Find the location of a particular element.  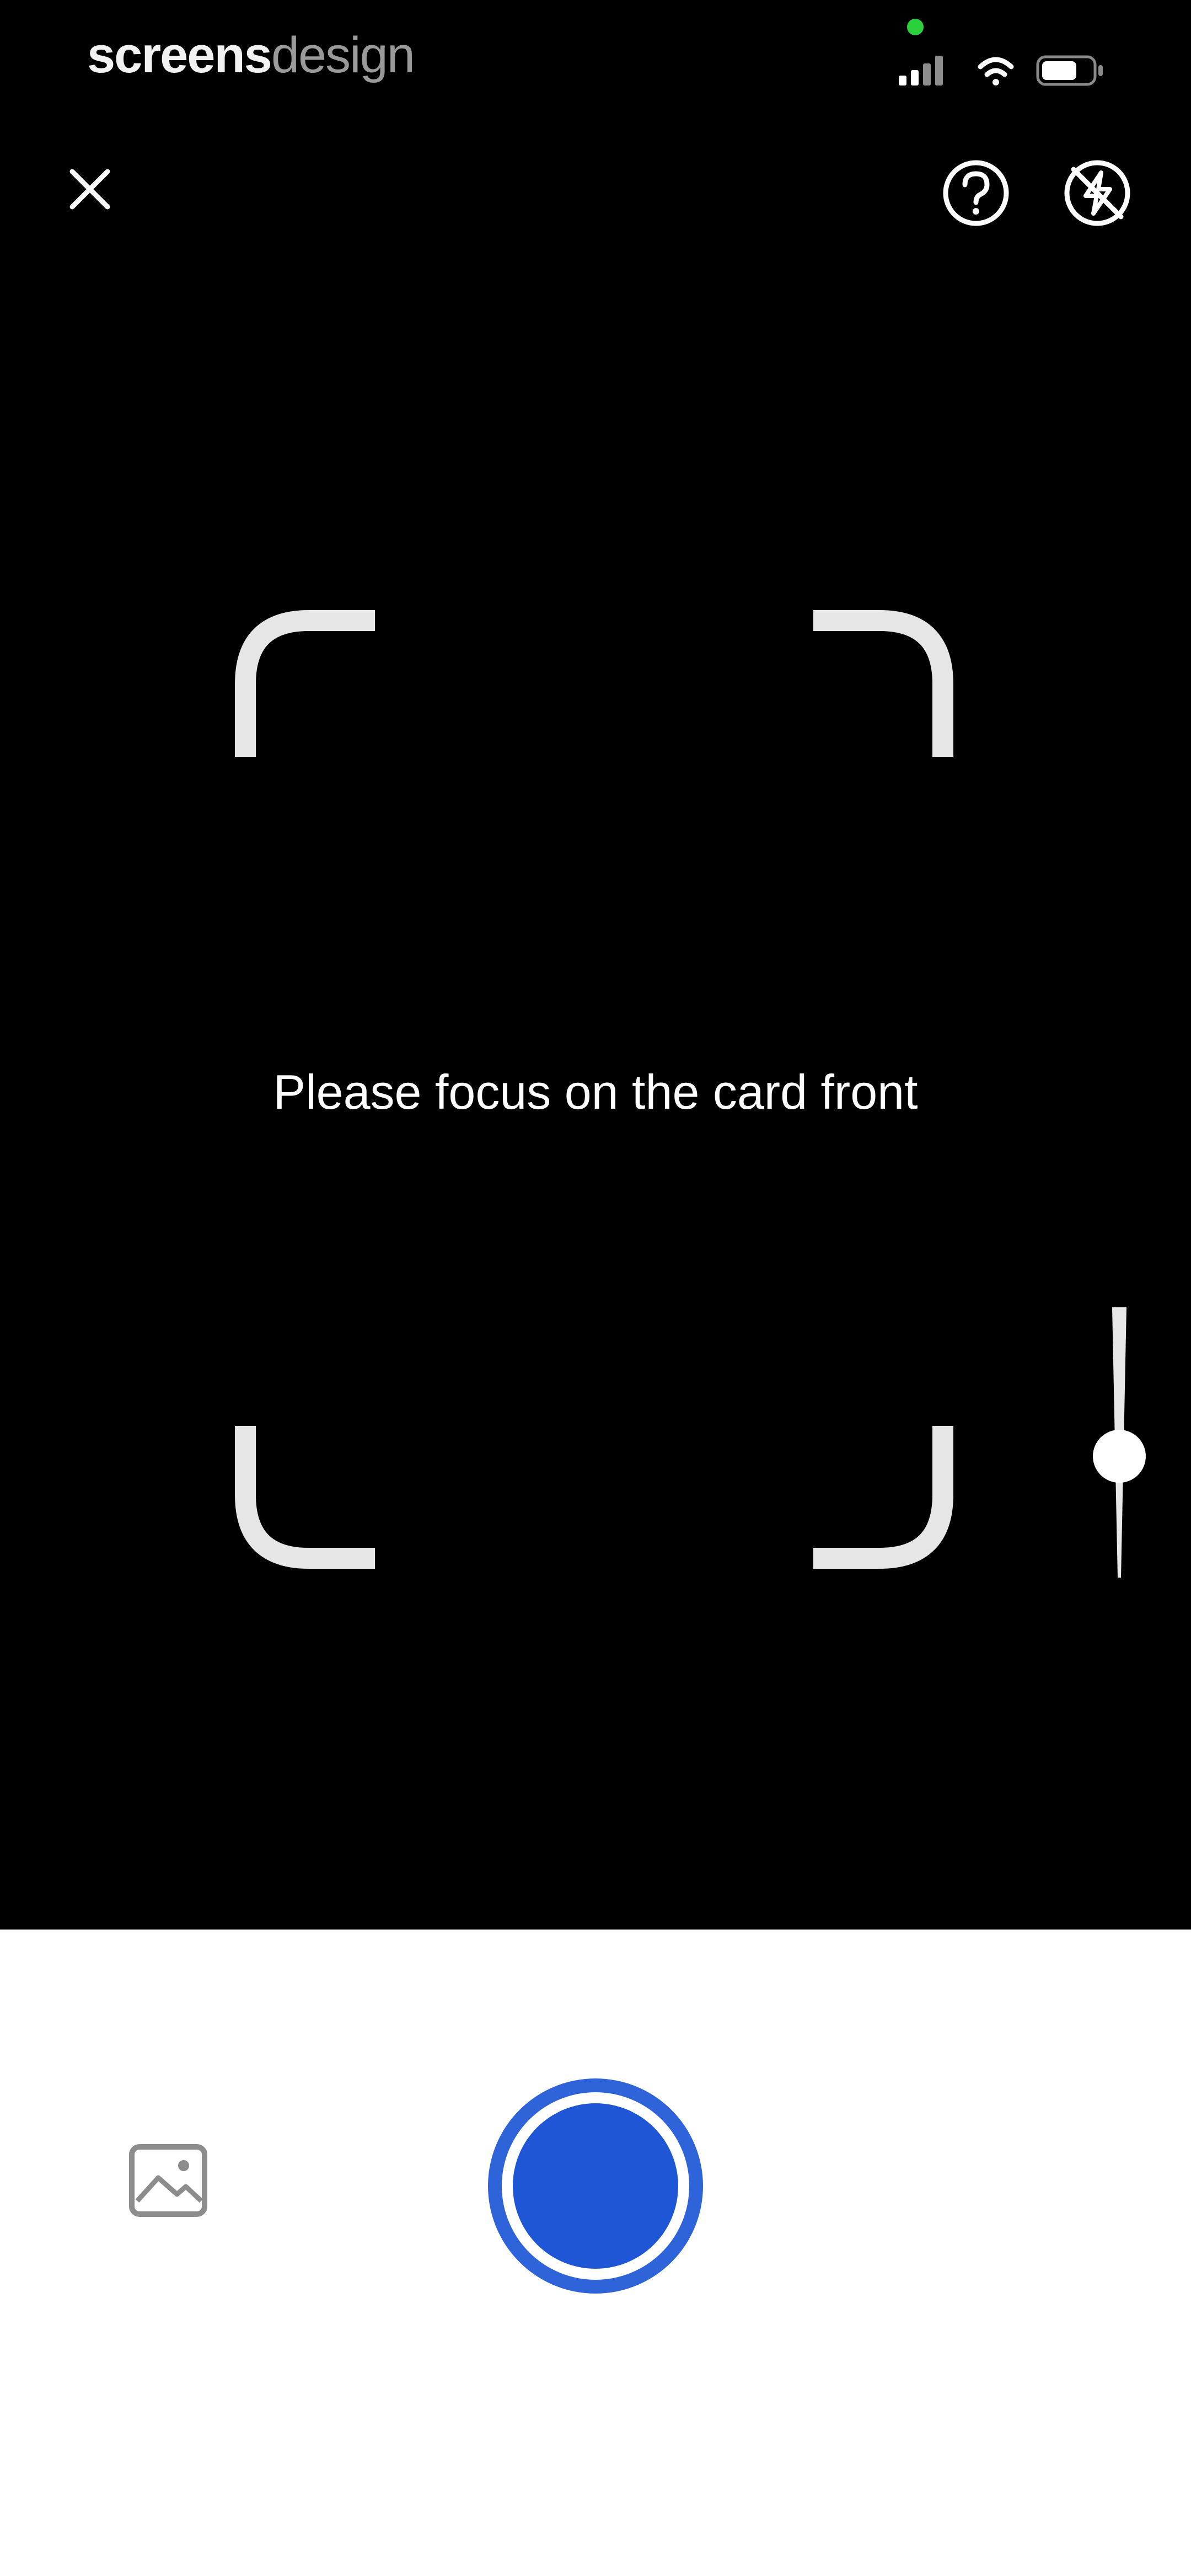

zoom-thumb is located at coordinates (1119, 1456).